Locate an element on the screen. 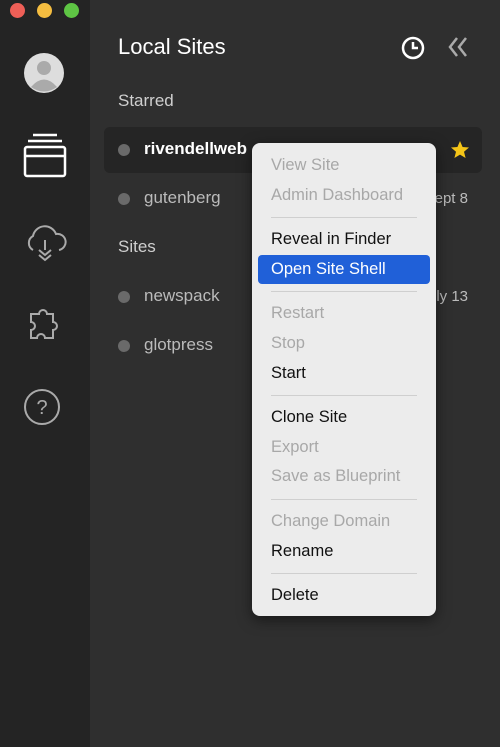  site-date: ly 13 is located at coordinates (452, 296).